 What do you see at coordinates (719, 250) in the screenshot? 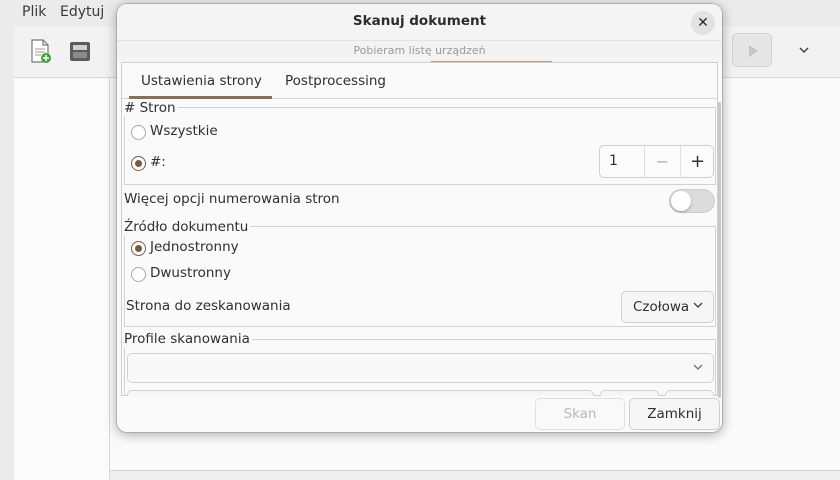
I see `scrollbar` at bounding box center [719, 250].